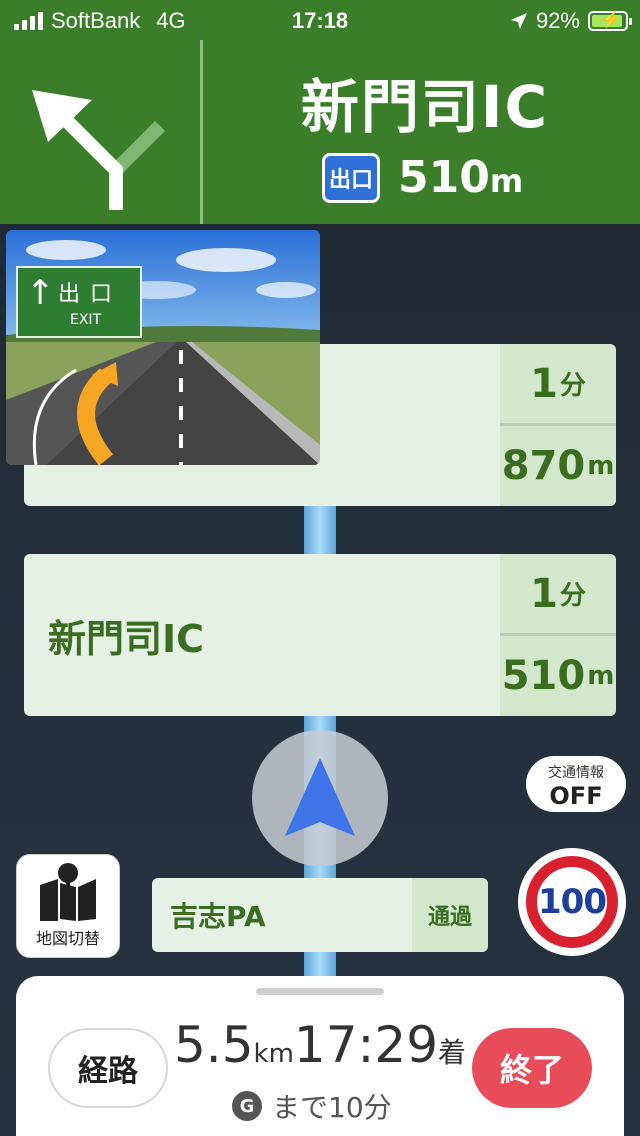 Image resolution: width=640 pixels, height=1136 pixels. I want to click on parking-area-status: 通過, so click(450, 915).